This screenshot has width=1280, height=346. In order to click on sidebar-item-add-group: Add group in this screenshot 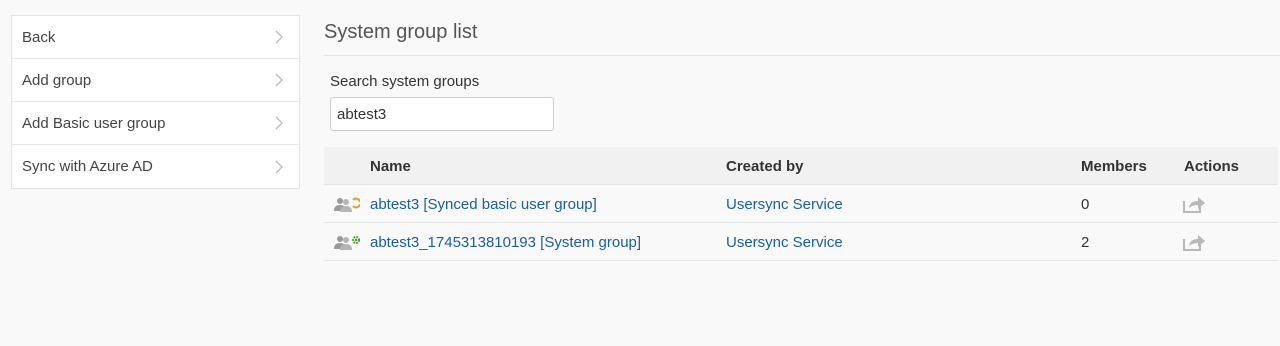, I will do `click(155, 80)`.